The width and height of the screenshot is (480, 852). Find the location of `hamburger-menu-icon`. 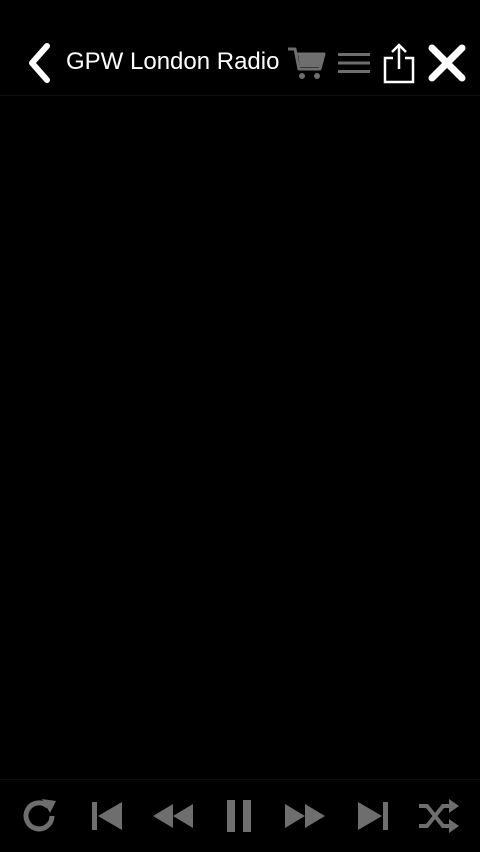

hamburger-menu-icon is located at coordinates (354, 63).